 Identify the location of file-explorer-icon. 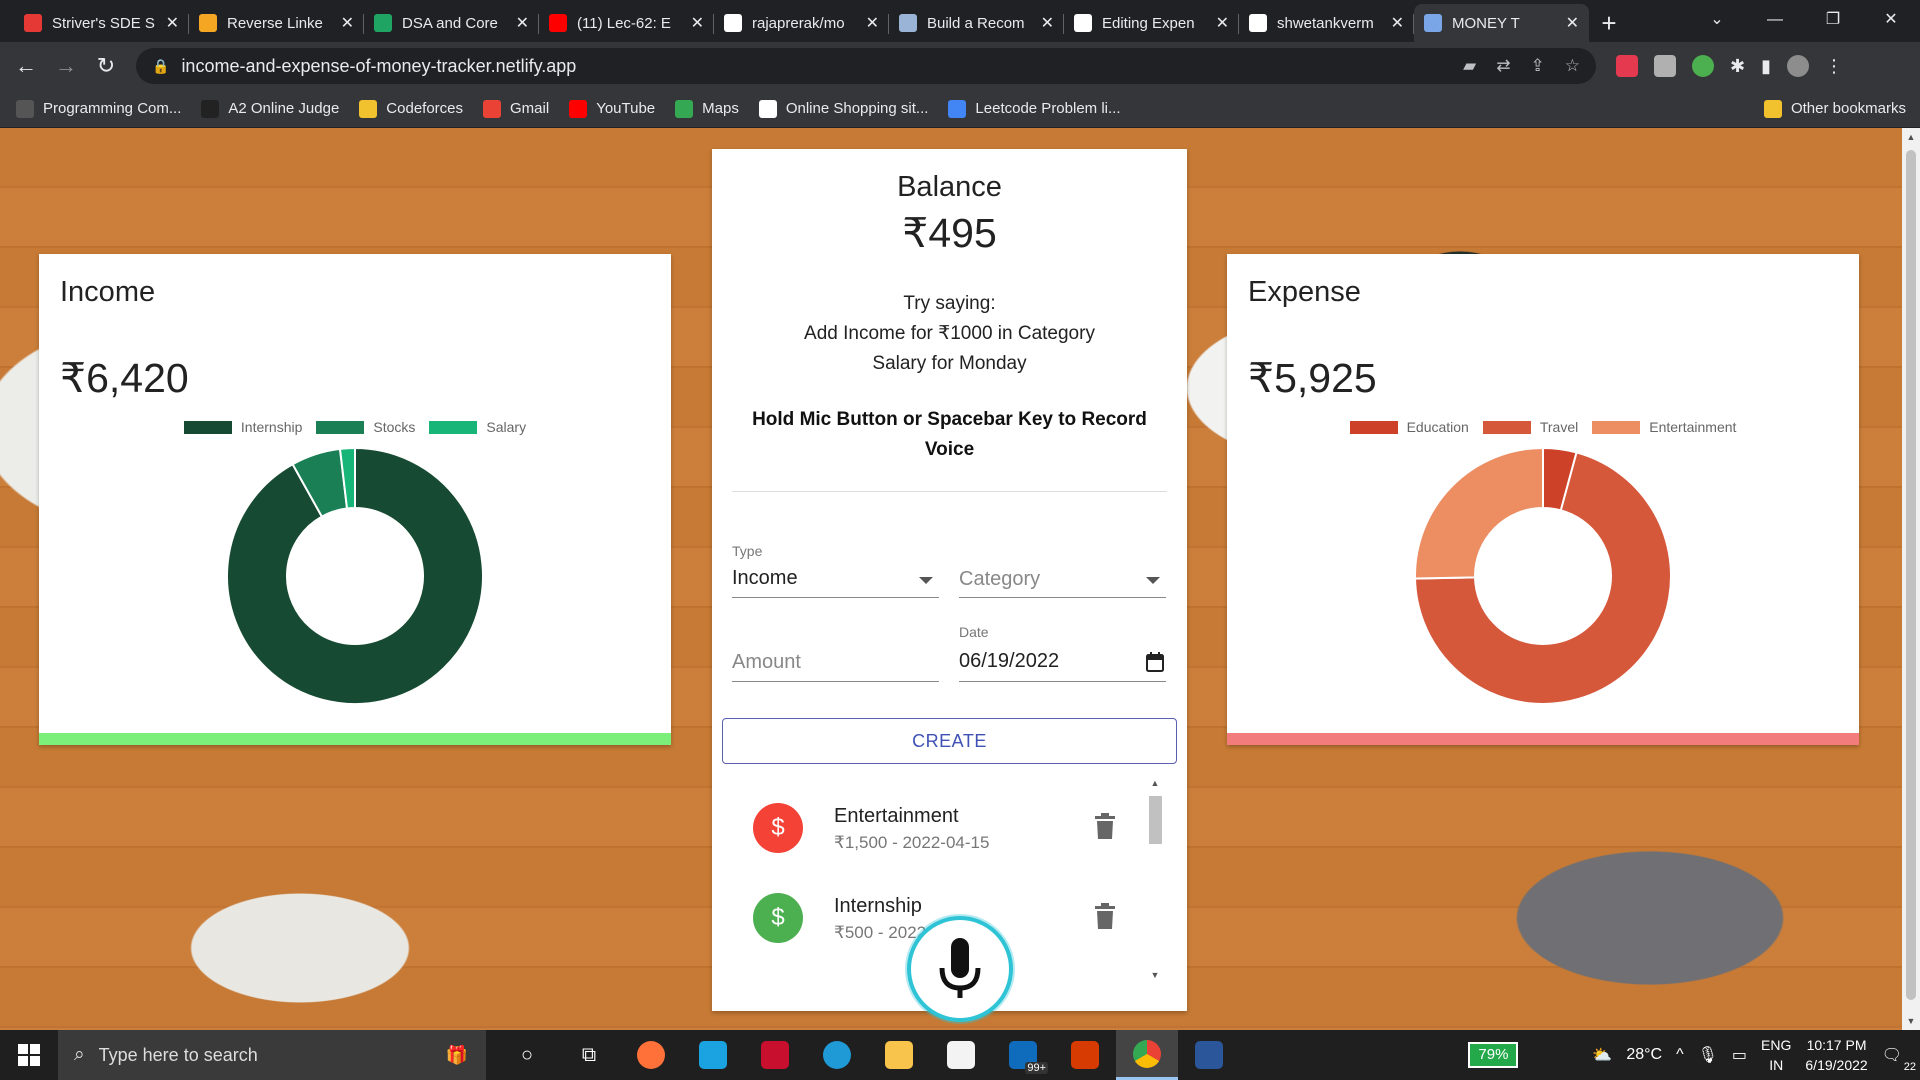
(899, 1055).